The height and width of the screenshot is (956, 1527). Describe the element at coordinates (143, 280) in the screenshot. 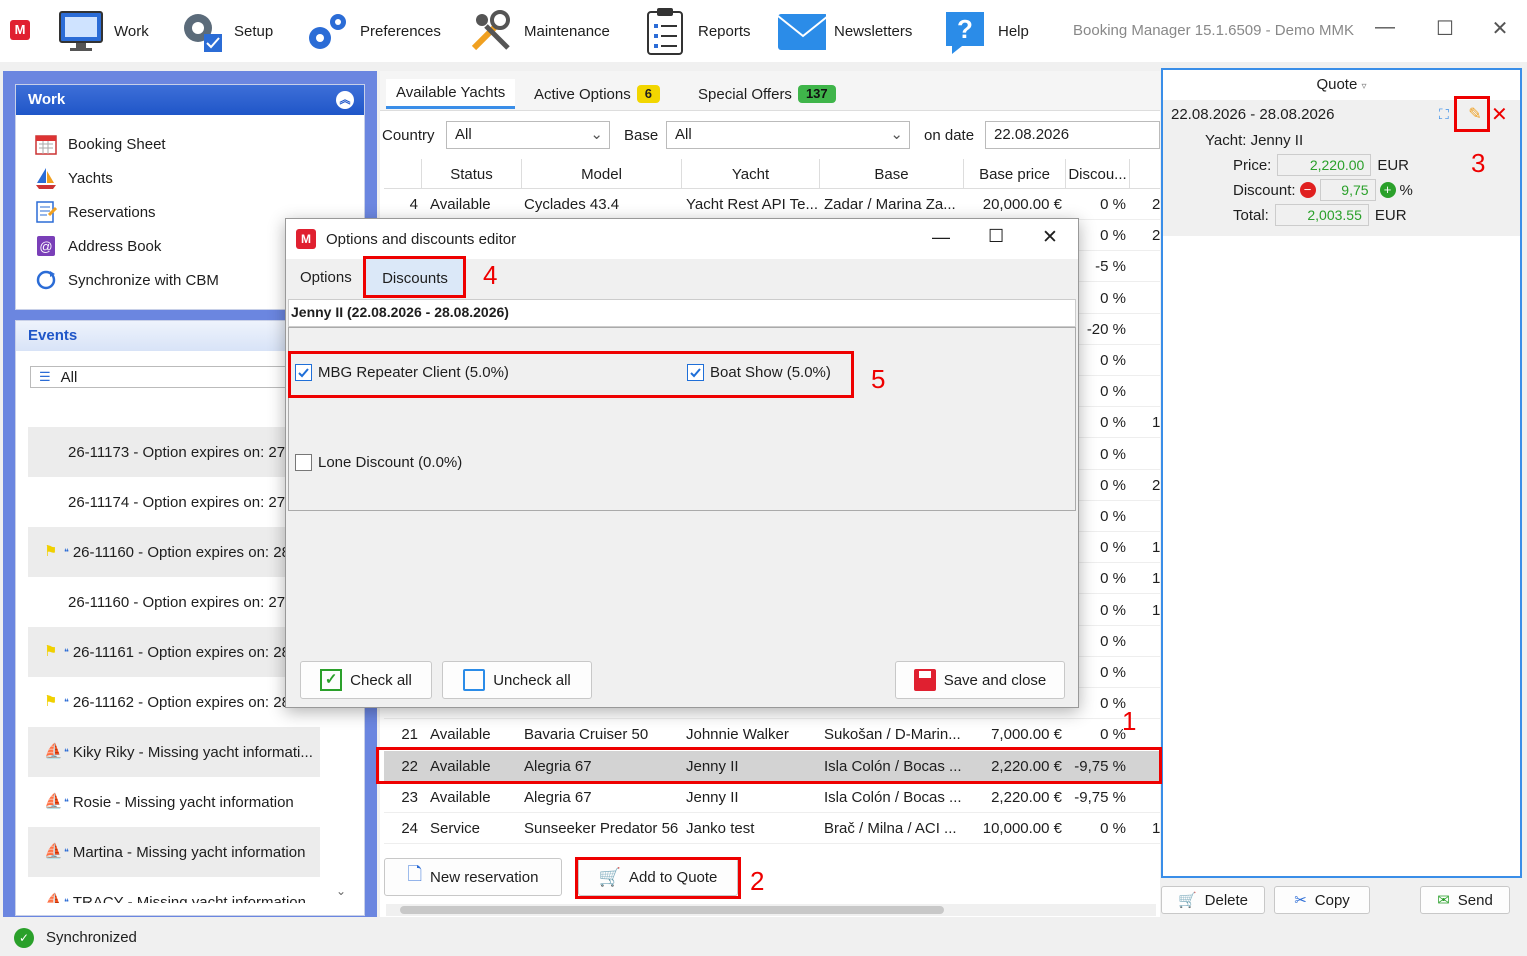

I see `nav-synchronize-cbm-label: Synchronize with CBM` at that location.